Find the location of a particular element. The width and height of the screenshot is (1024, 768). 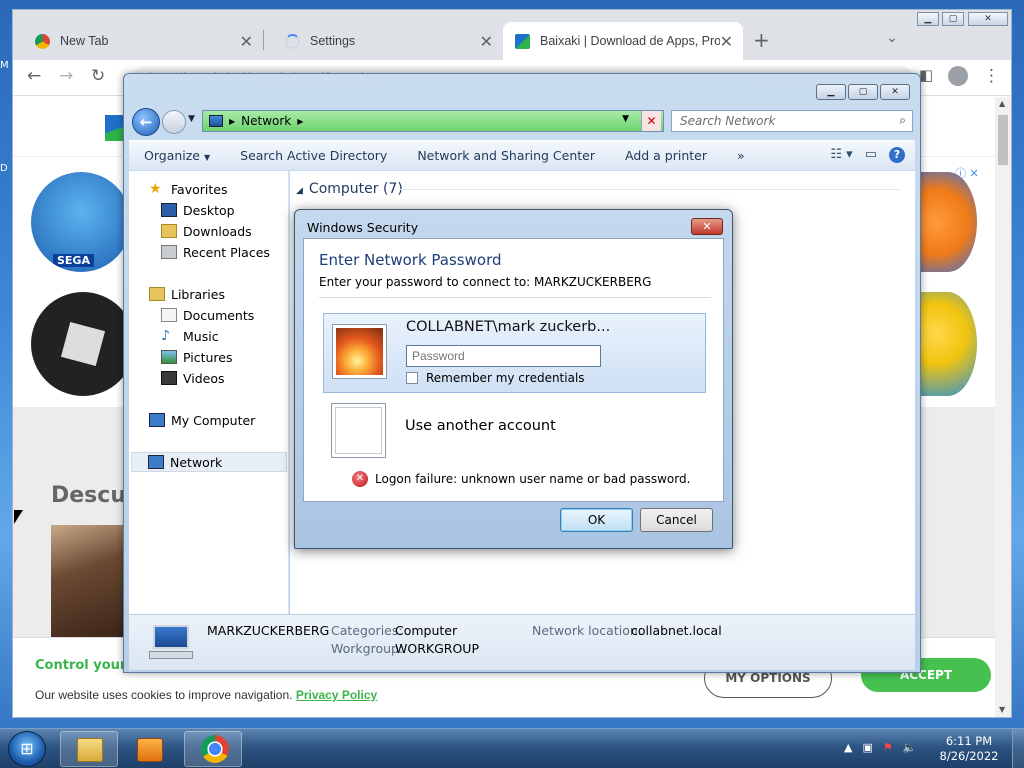

group-header-computer: ◢ Computer (7) is located at coordinates (349, 189).